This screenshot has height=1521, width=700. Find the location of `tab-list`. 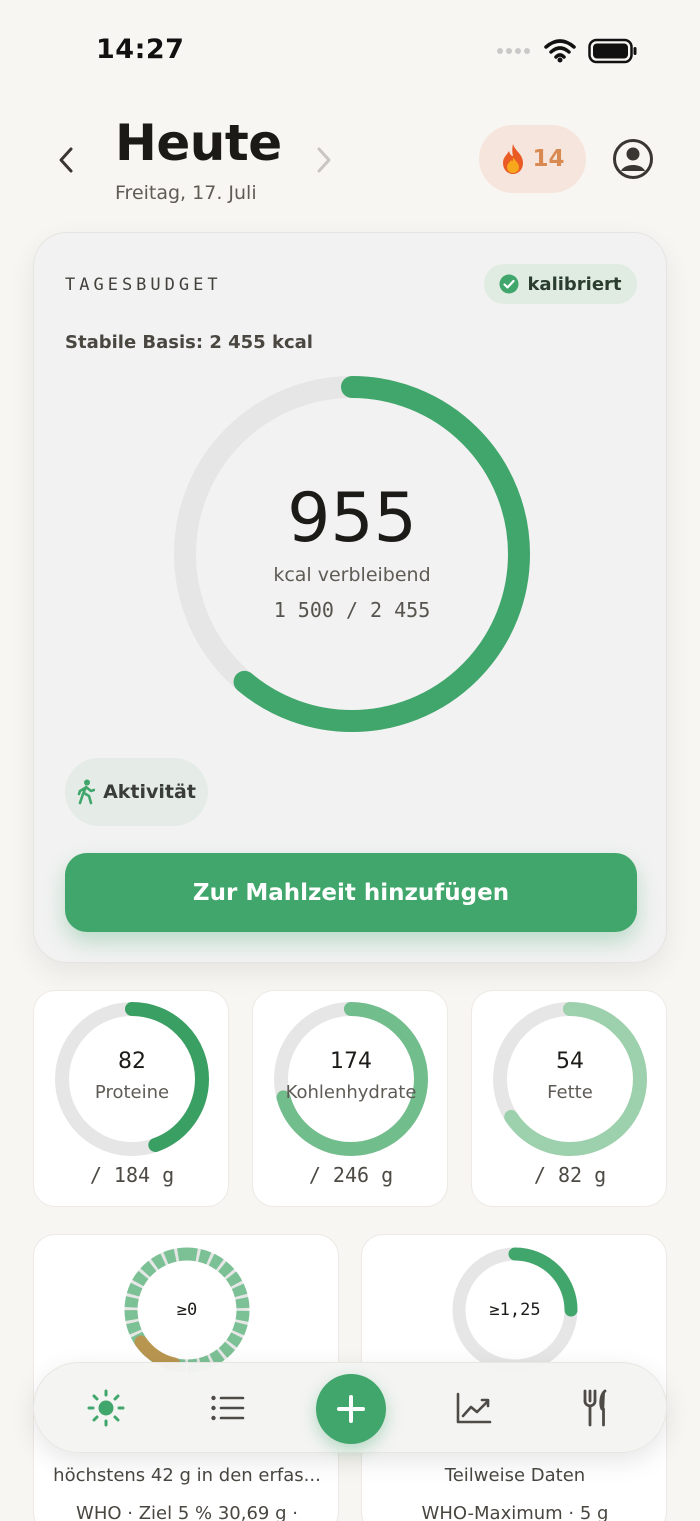

tab-list is located at coordinates (228, 1408).